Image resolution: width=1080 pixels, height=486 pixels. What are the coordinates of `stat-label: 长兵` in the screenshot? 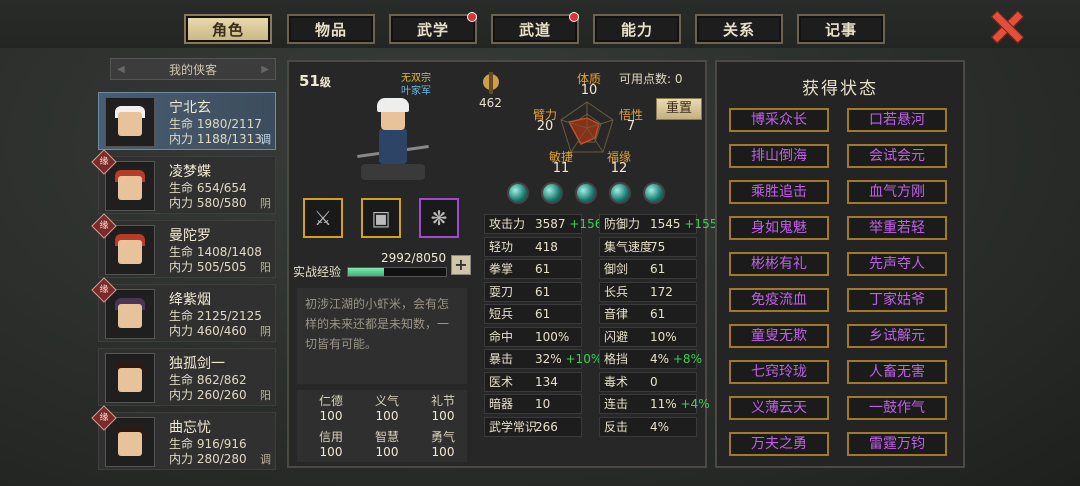 It's located at (616, 291).